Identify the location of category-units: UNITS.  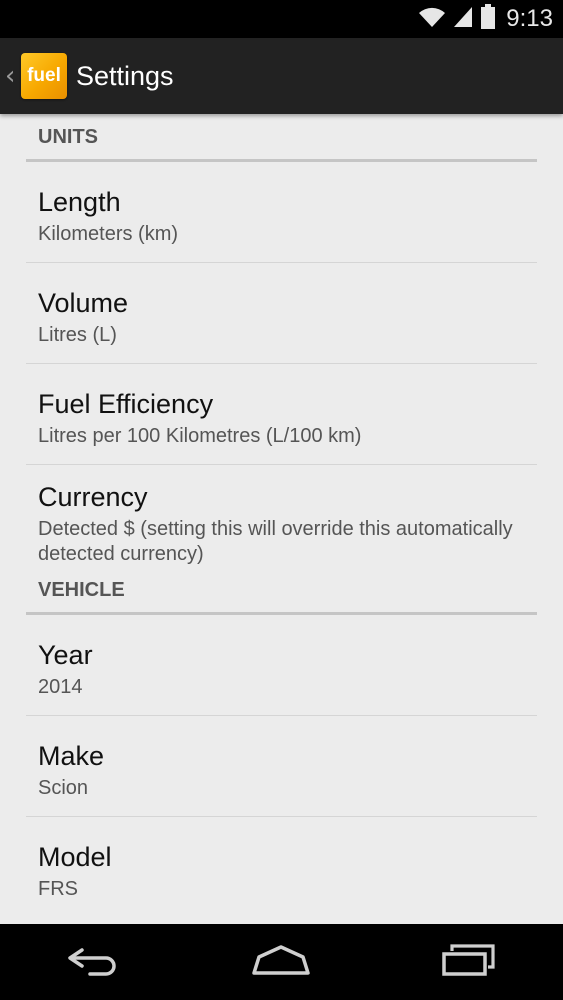
(281, 138).